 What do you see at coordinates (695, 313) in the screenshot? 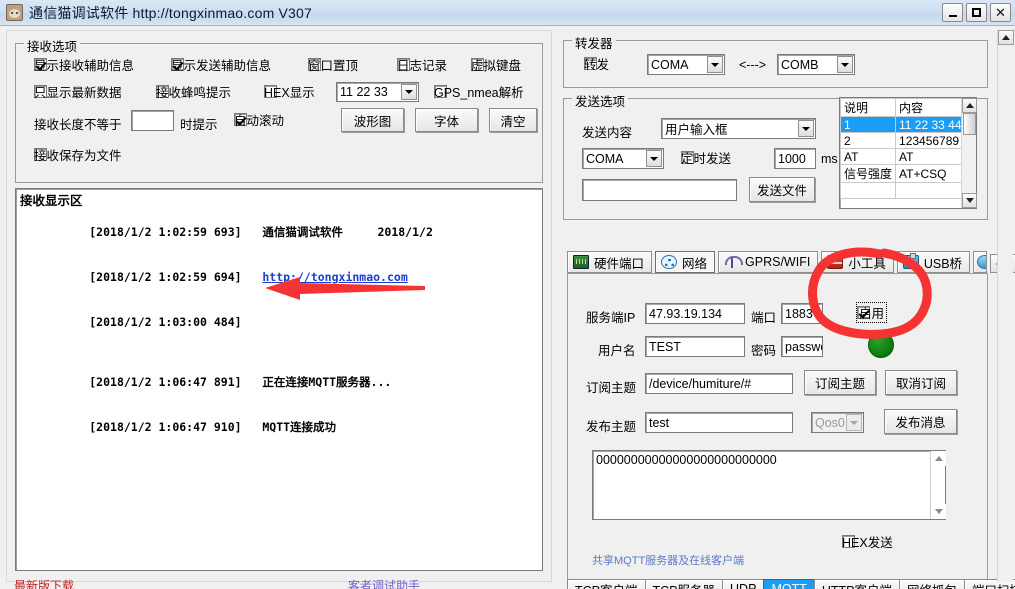
I see `mqtt-server-ip-input: 47.93.19.134` at bounding box center [695, 313].